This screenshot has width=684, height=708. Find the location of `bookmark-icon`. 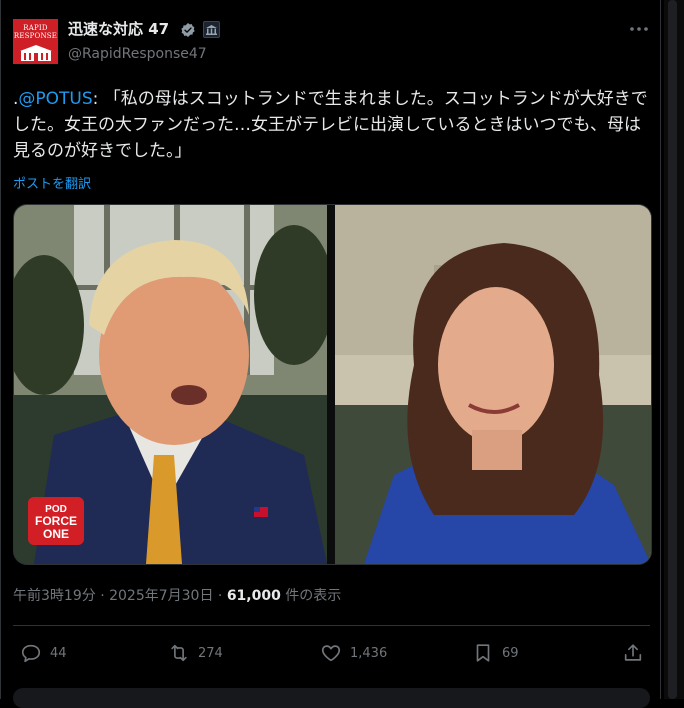

bookmark-icon is located at coordinates (483, 653).